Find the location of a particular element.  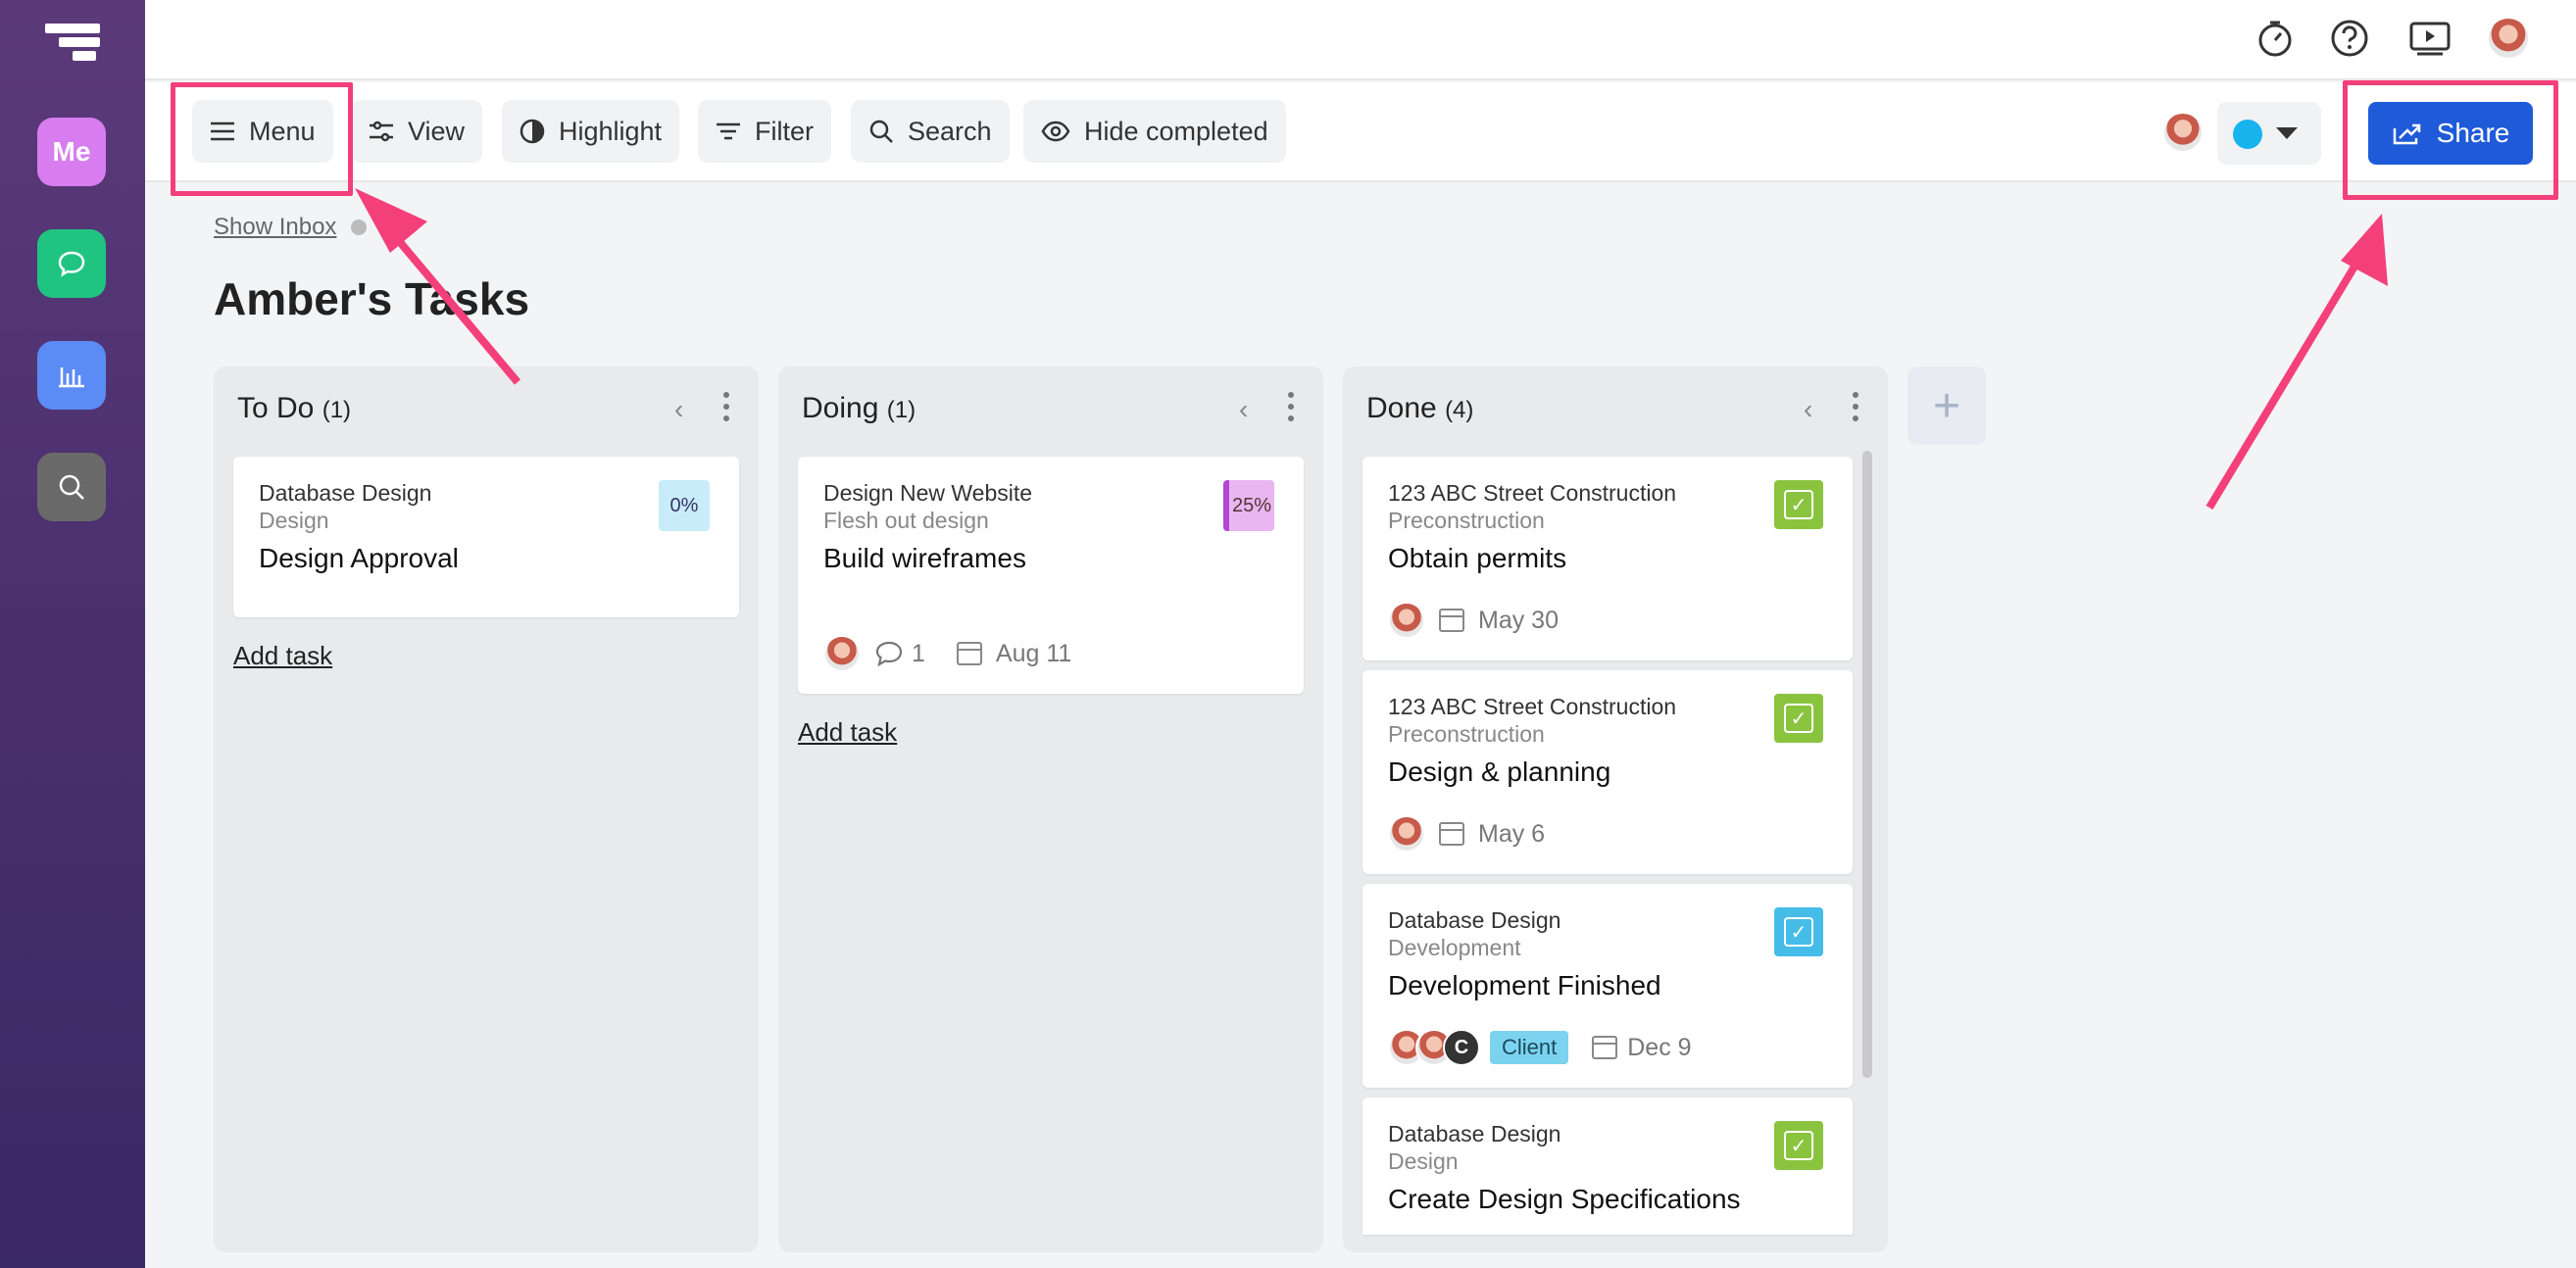

card-title: Build wireframes is located at coordinates (924, 558).